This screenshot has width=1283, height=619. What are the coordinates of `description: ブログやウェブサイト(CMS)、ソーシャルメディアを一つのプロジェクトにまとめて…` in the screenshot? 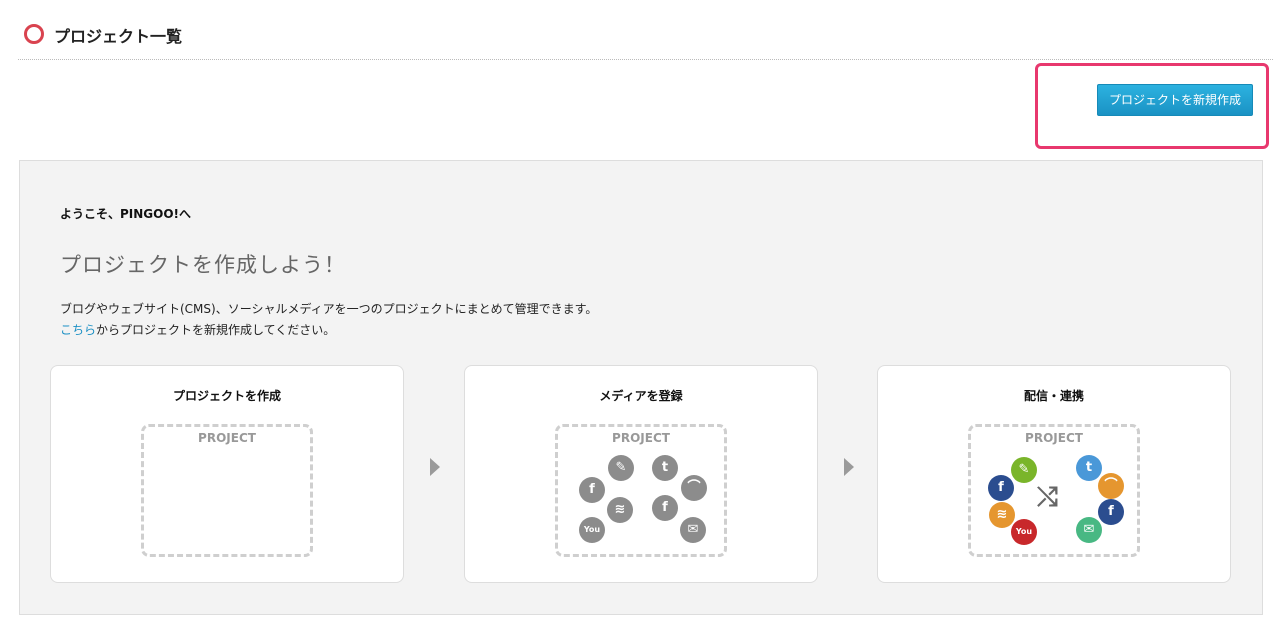 It's located at (329, 309).